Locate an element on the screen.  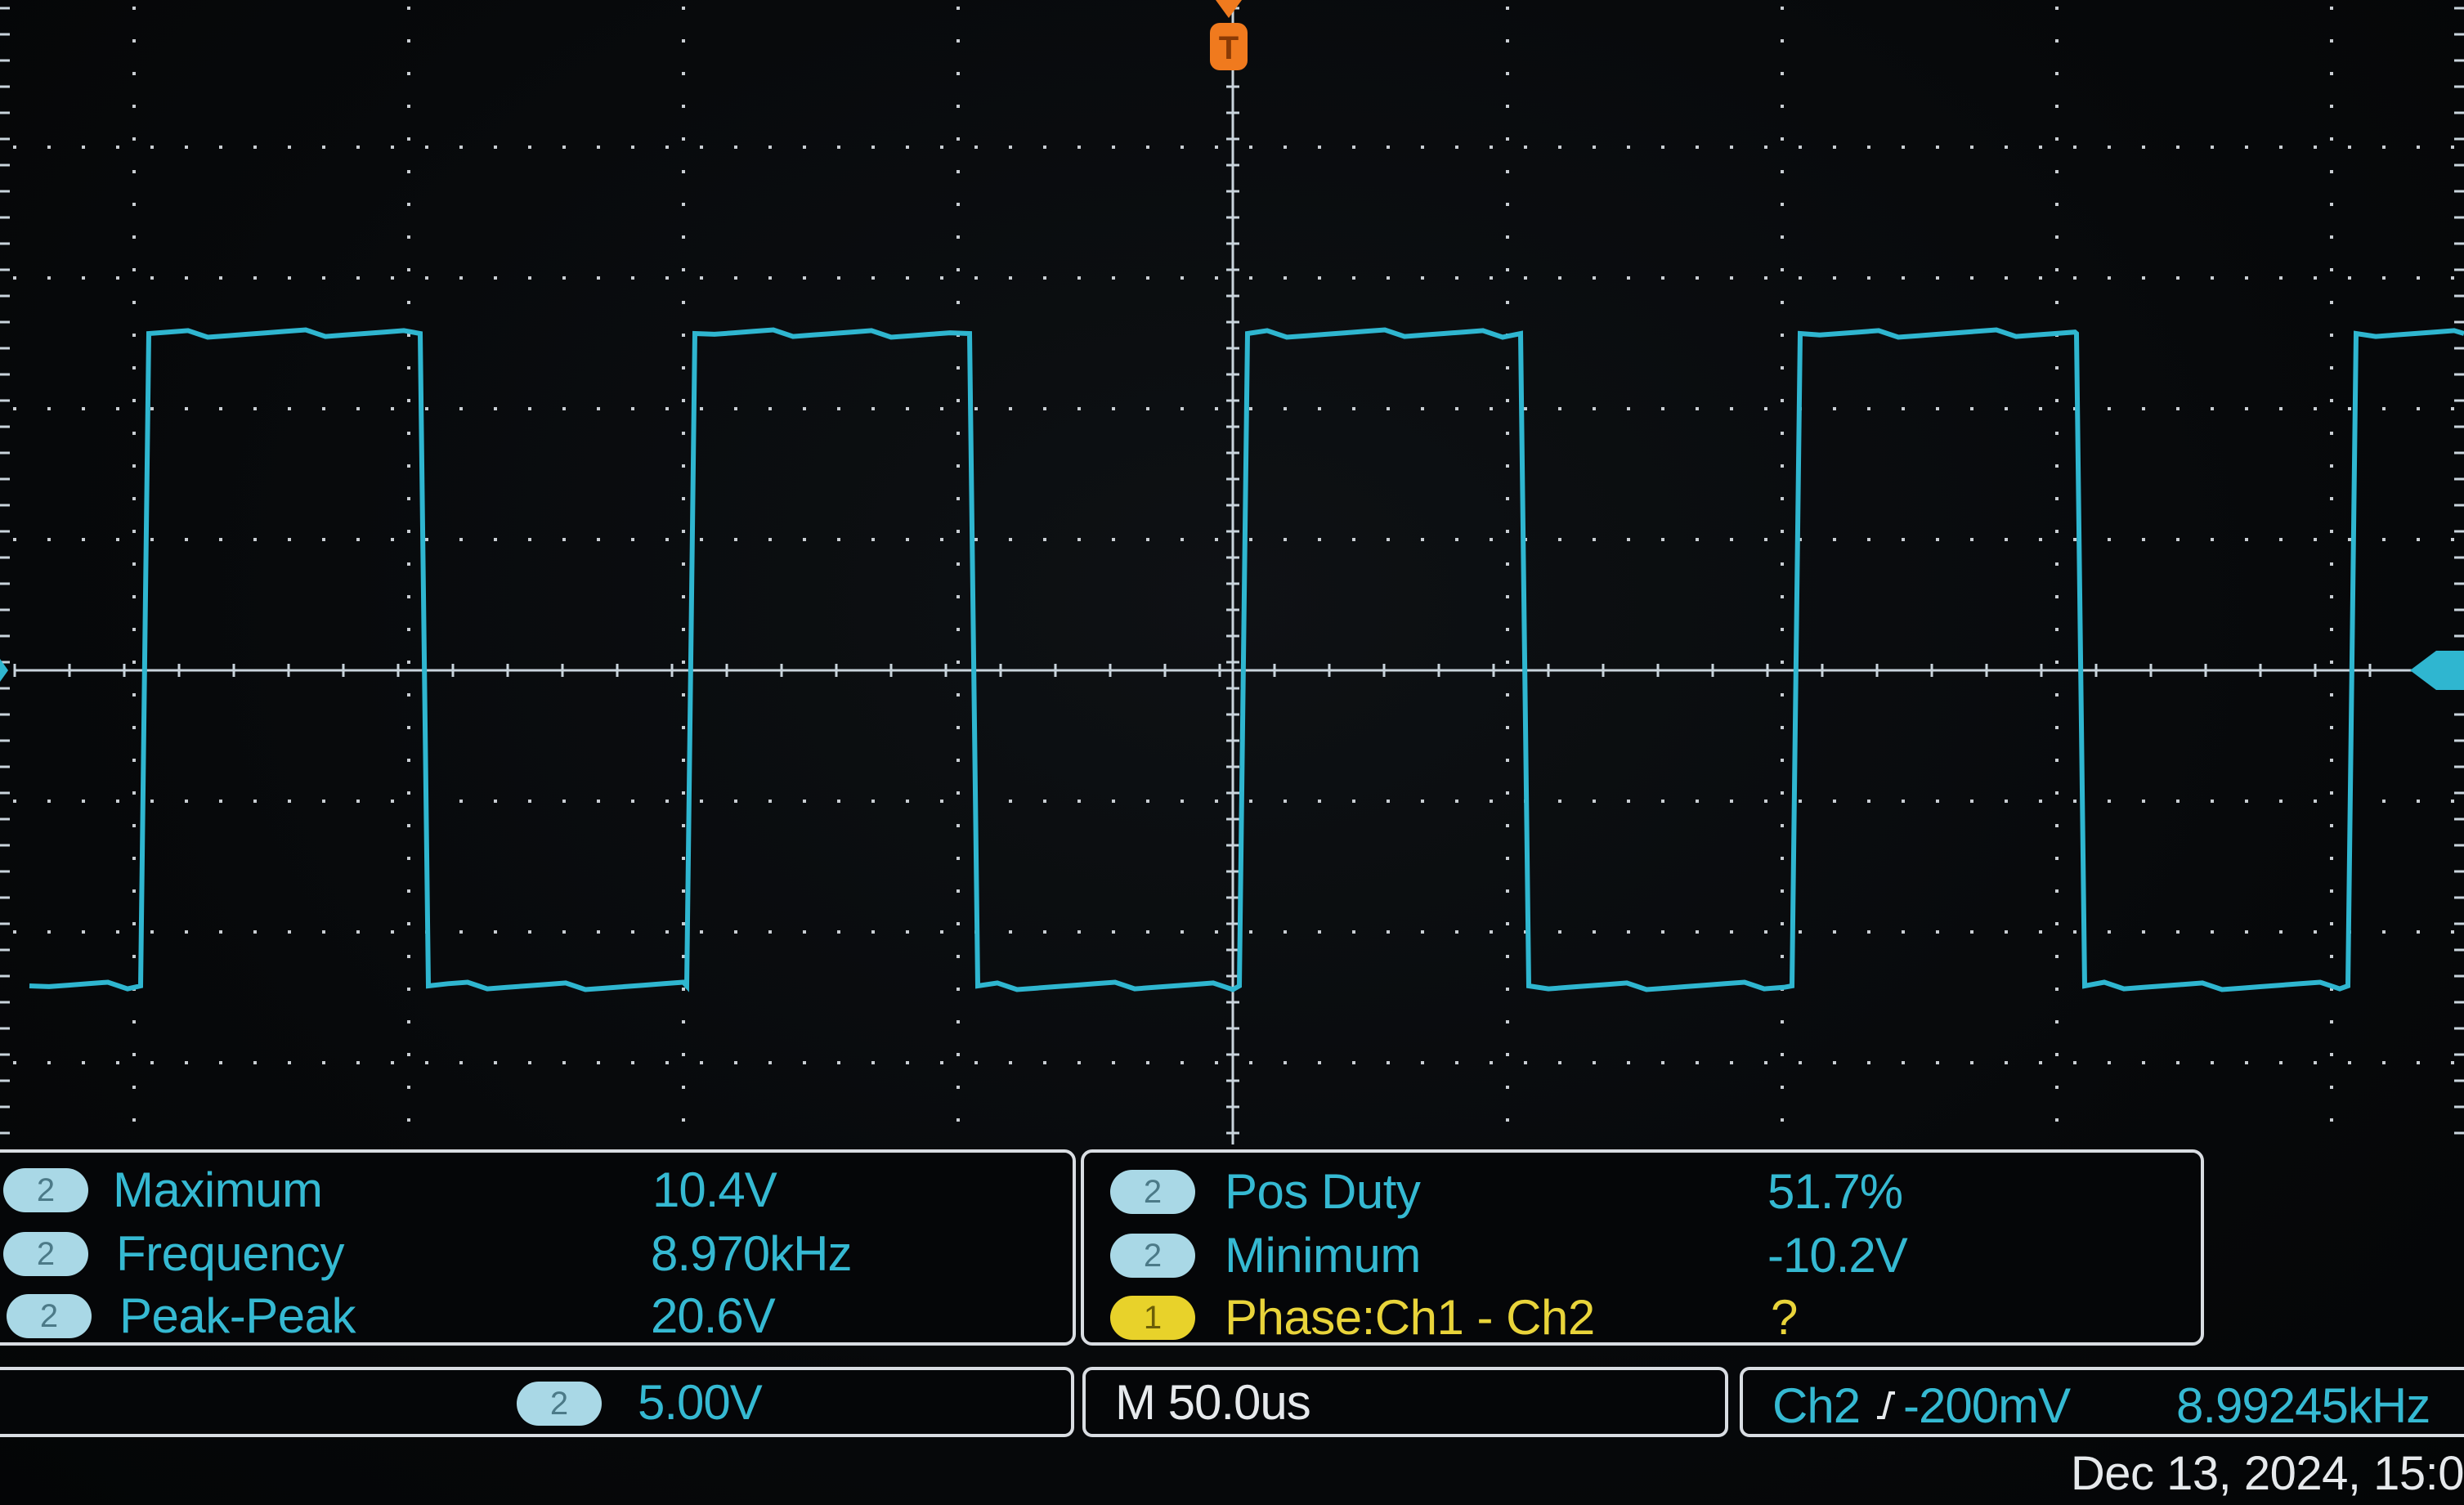
measurement-value: 8.970kHz is located at coordinates (751, 1253).